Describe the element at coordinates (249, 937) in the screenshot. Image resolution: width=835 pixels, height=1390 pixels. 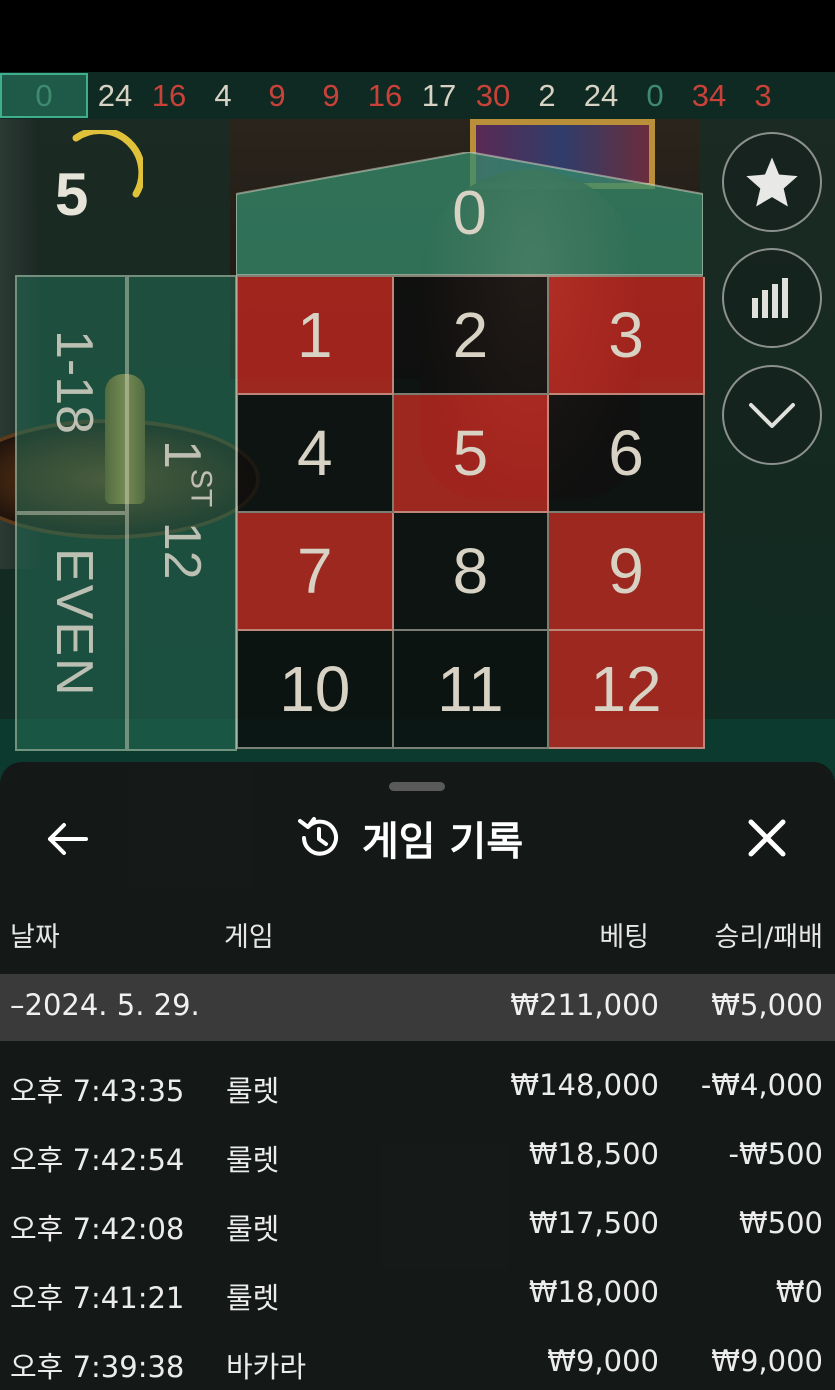
I see `column-header-game: 게임` at that location.